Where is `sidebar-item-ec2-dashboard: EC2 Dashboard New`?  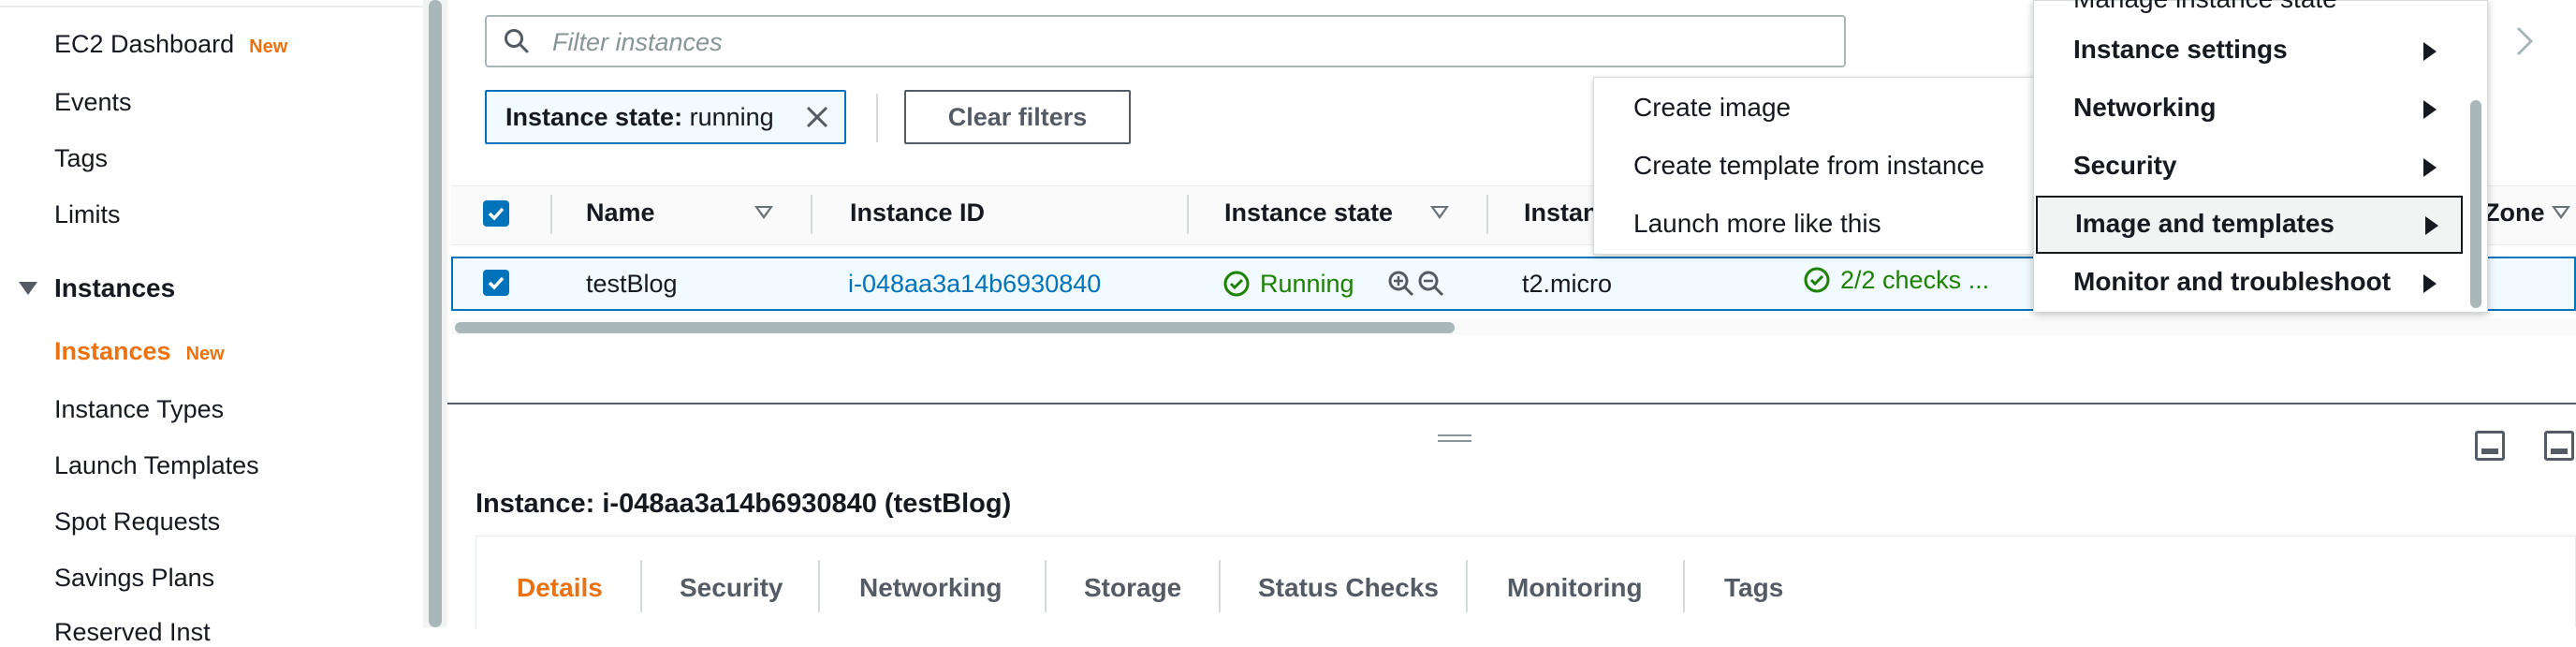
sidebar-item-ec2-dashboard: EC2 Dashboard New is located at coordinates (170, 44).